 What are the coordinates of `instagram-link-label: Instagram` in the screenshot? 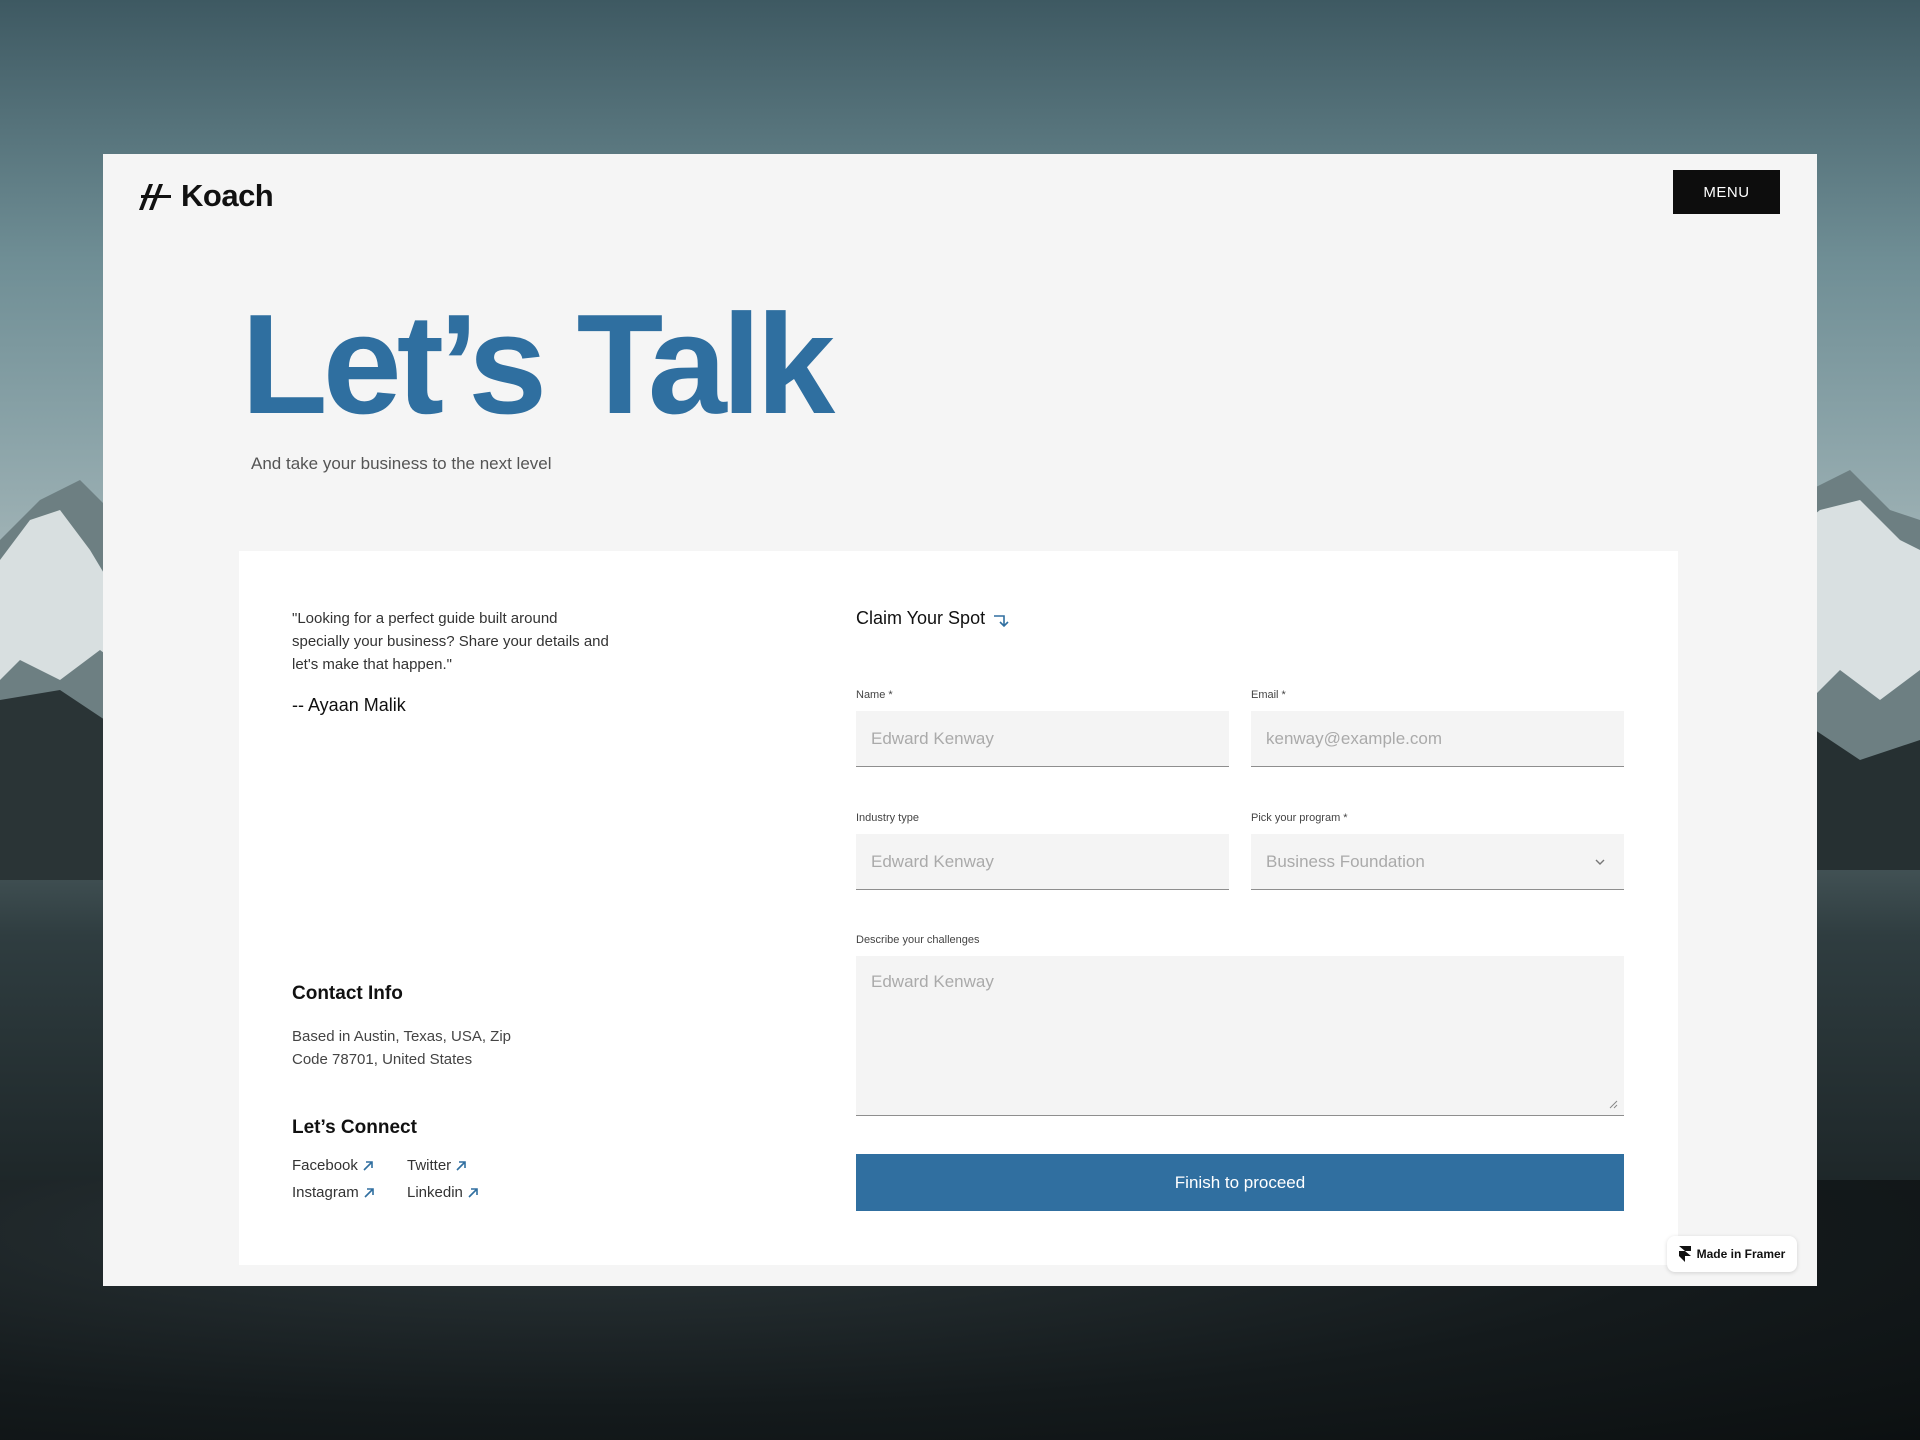 It's located at (325, 1192).